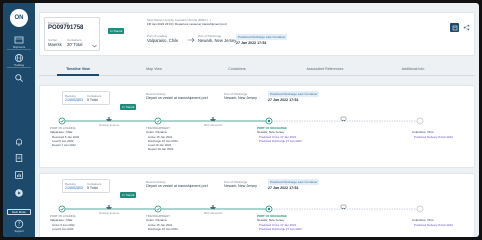 This screenshot has height=240, width=482. What do you see at coordinates (257, 75) in the screenshot?
I see `tab-divider` at bounding box center [257, 75].